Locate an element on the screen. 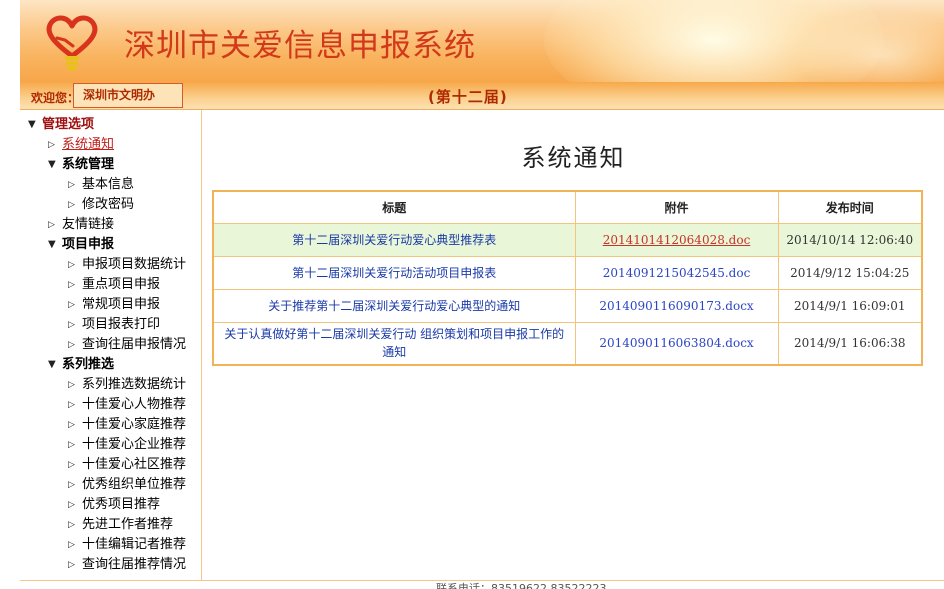 The width and height of the screenshot is (944, 589). sidebar-item-11: ▷ 查询往届申报情况 is located at coordinates (127, 345).